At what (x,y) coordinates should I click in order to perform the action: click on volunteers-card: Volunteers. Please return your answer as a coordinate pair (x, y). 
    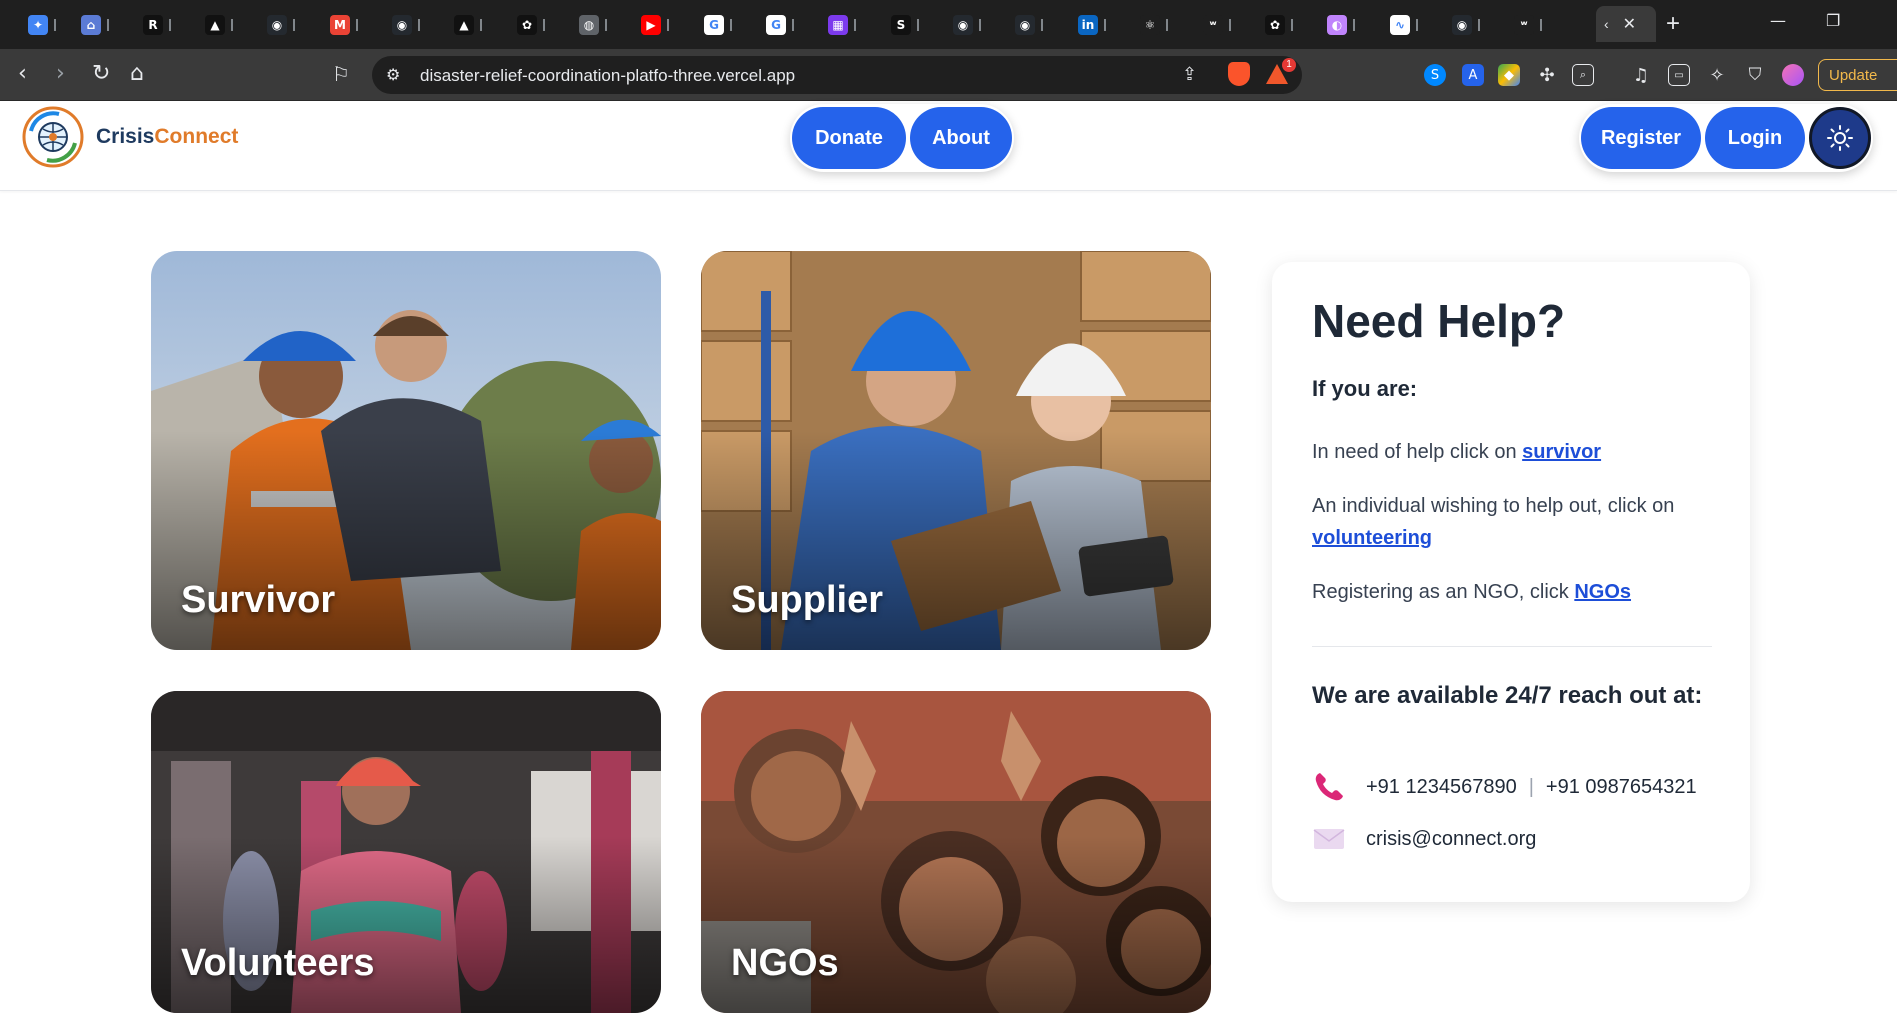
    Looking at the image, I should click on (406, 852).